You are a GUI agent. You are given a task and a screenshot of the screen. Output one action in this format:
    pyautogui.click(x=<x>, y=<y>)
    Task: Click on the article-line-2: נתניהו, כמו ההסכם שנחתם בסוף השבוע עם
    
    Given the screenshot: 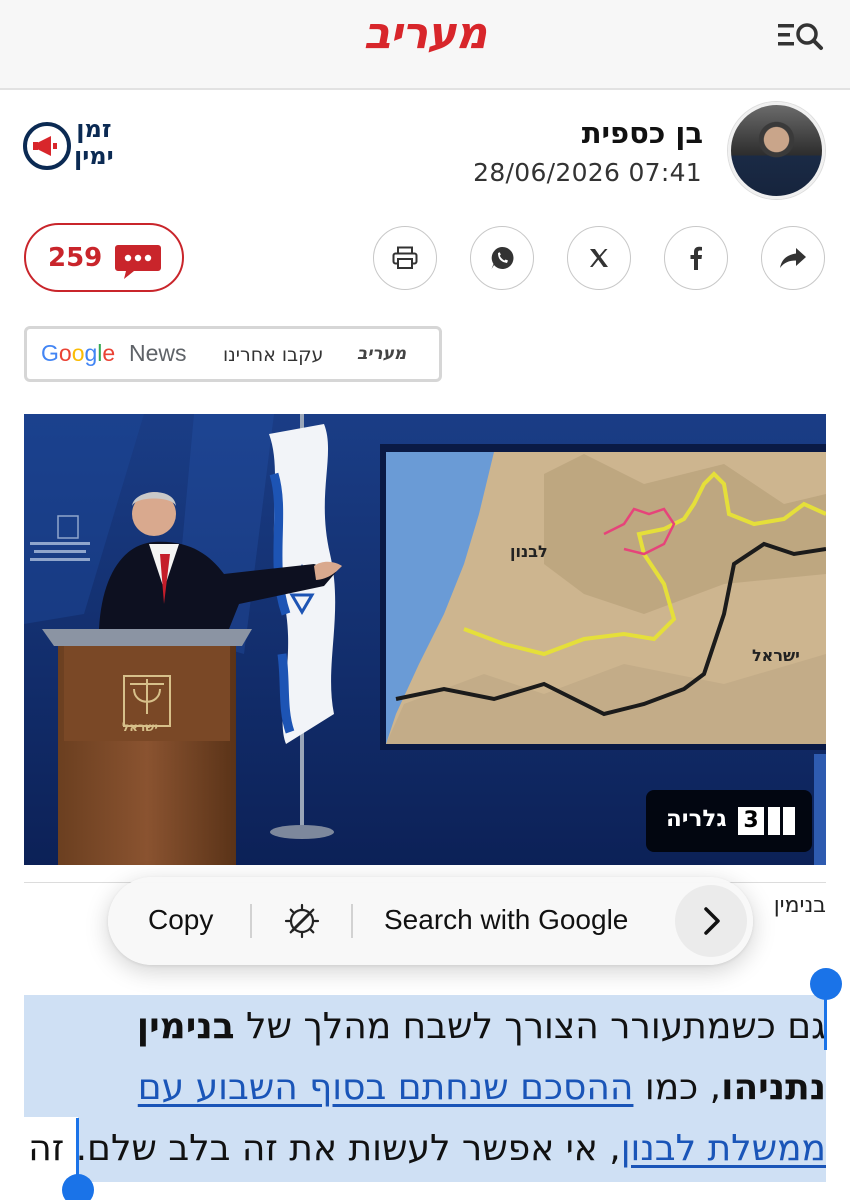 What is the action you would take?
    pyautogui.click(x=482, y=1087)
    